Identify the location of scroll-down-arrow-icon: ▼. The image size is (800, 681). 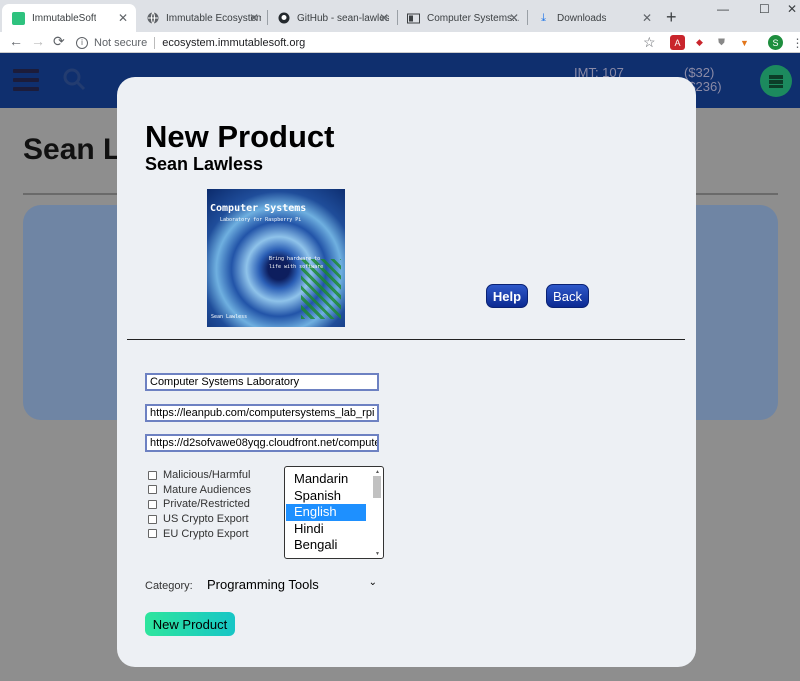
(377, 554).